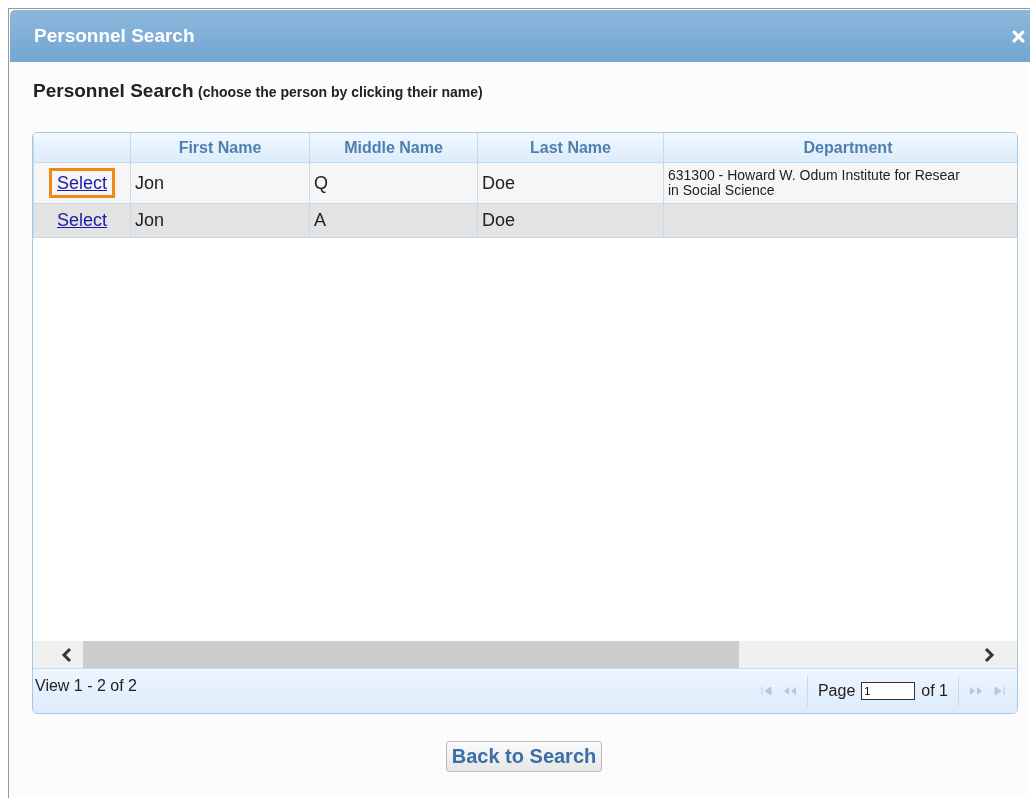 The height and width of the screenshot is (798, 1030). I want to click on next-page-icon, so click(976, 691).